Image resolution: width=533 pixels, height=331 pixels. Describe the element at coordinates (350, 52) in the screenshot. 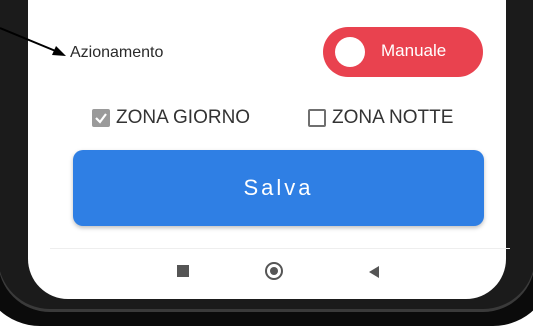

I see `toggle-knob` at that location.